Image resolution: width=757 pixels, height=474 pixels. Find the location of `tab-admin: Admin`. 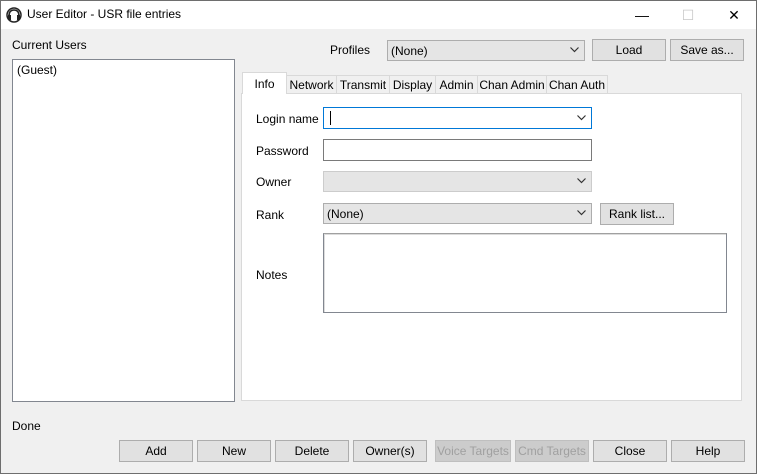

tab-admin: Admin is located at coordinates (456, 84).